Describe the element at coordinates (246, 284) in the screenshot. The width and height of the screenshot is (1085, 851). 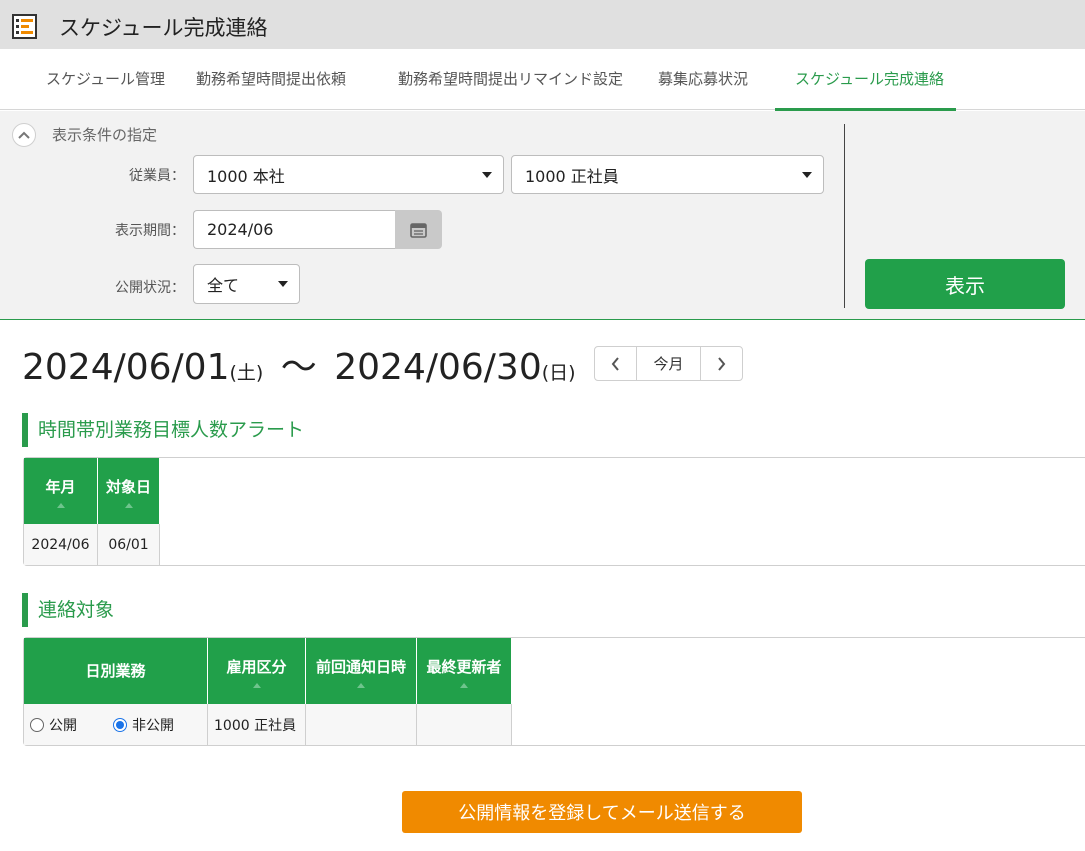
I see `status-select: 全て` at that location.